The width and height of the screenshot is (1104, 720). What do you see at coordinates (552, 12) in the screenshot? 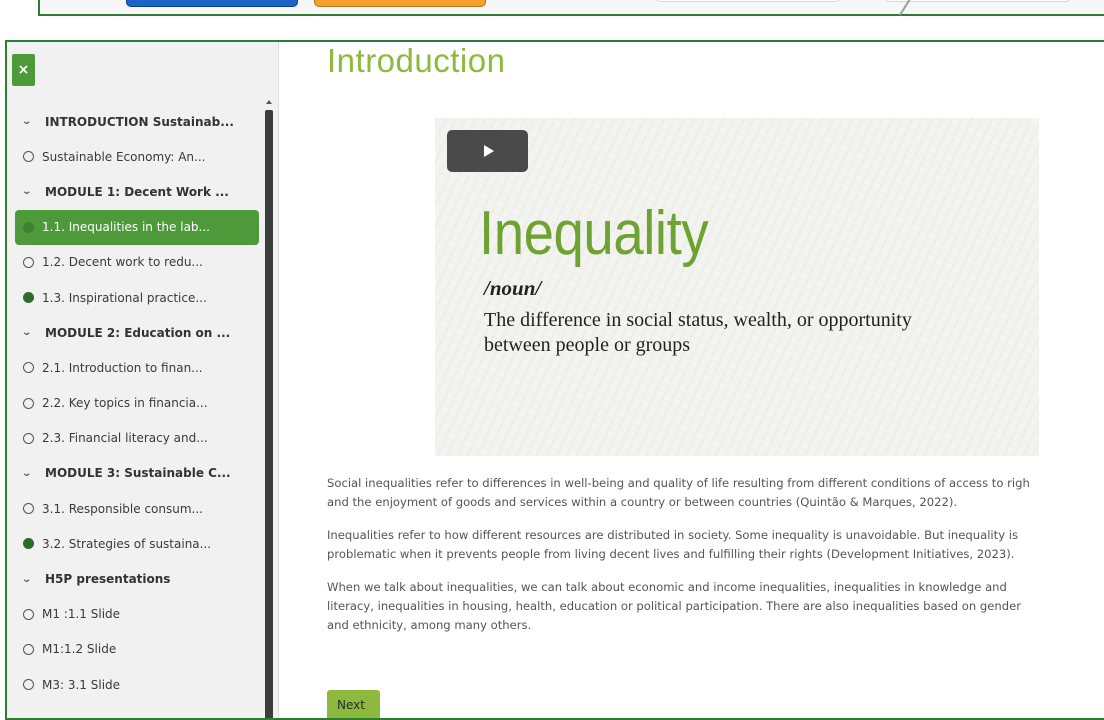
I see `top-toolbar-strip` at bounding box center [552, 12].